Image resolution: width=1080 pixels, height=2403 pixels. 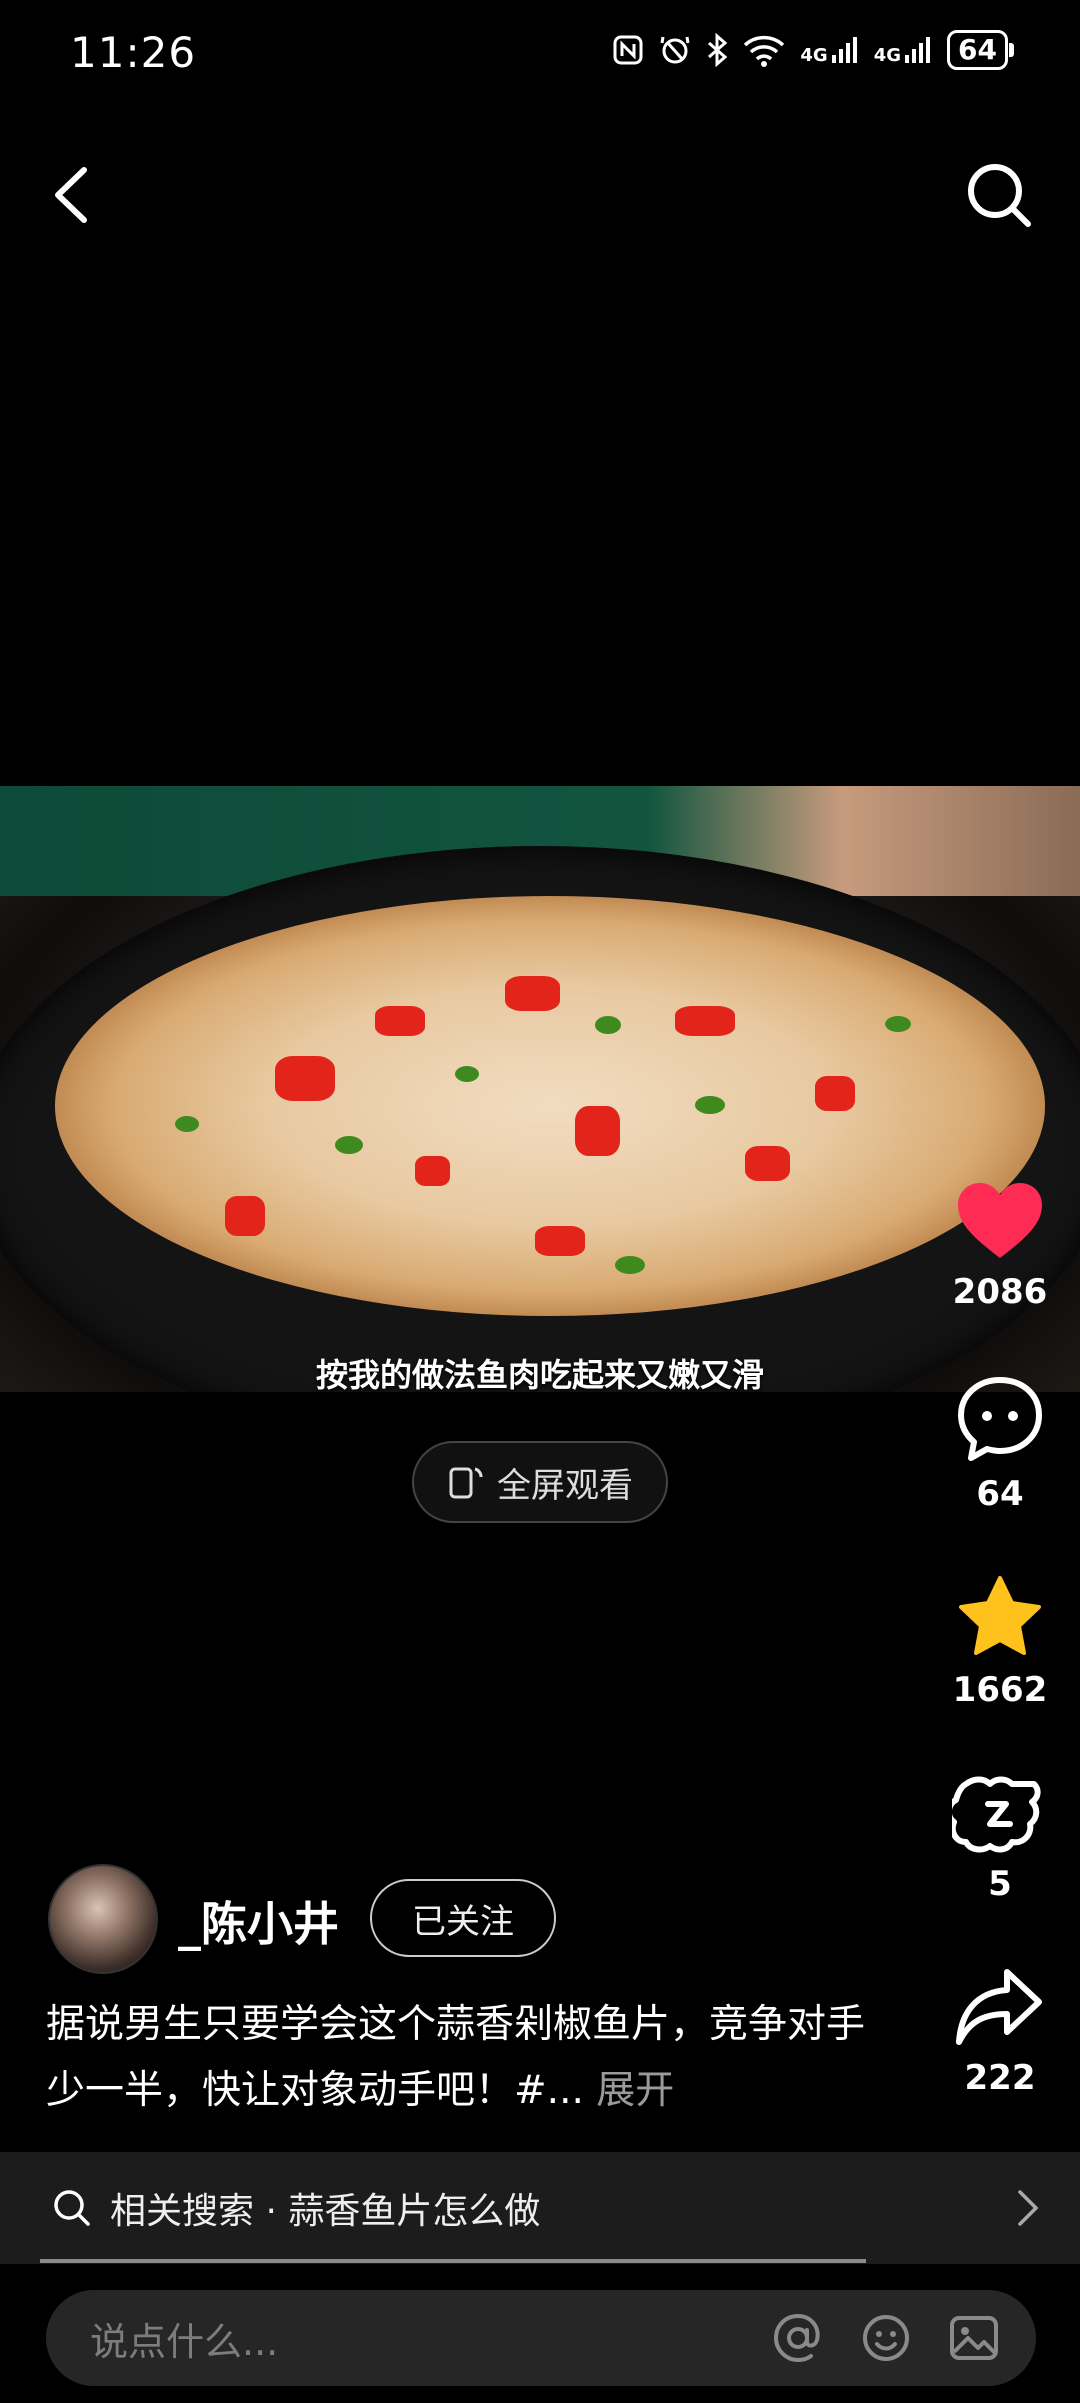 I want to click on back-button, so click(x=74, y=195).